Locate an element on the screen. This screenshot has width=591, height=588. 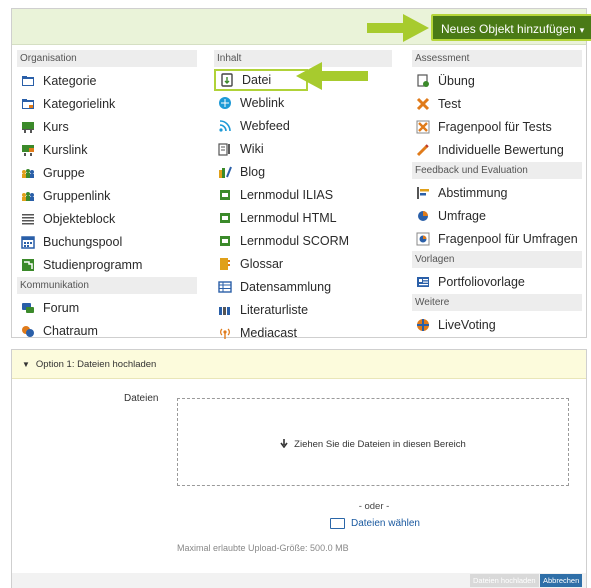
course-link-icon is located at coordinates (28, 150).